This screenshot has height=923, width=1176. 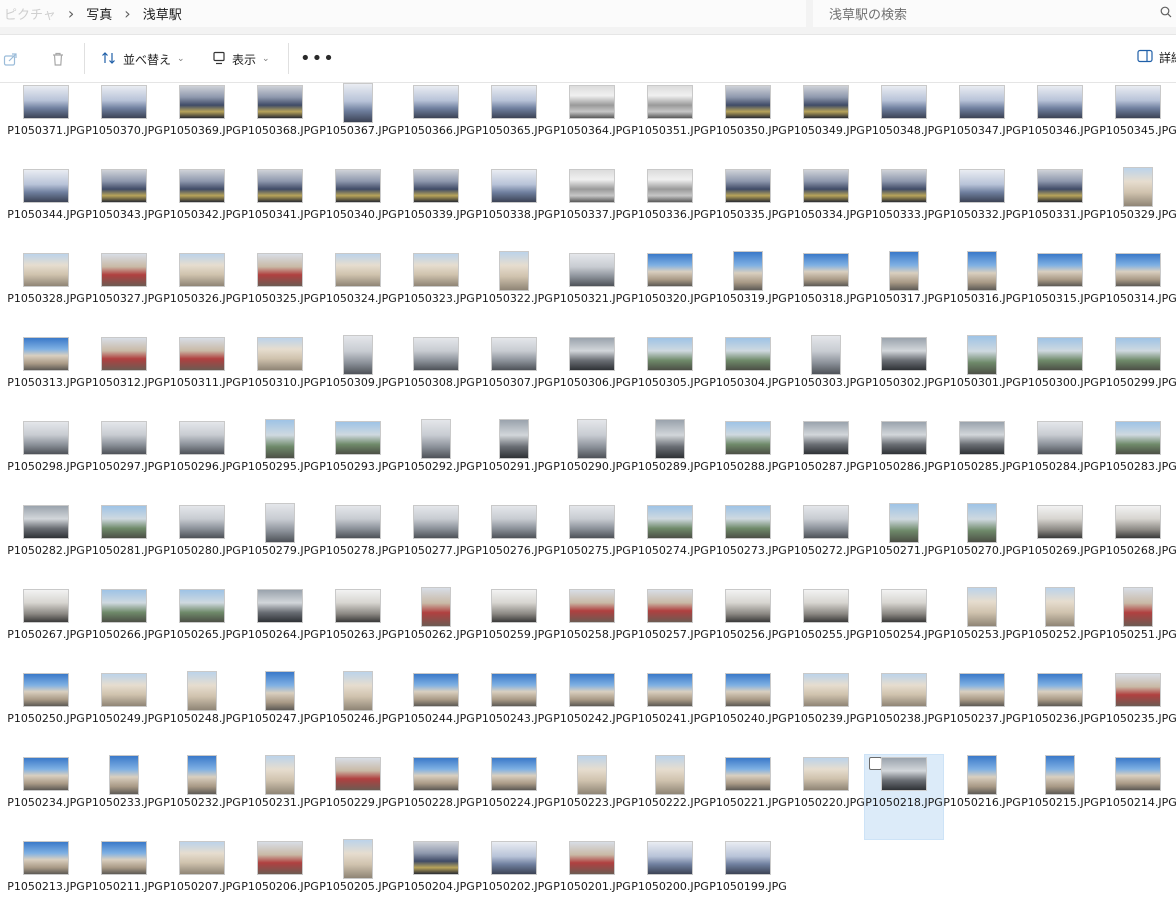 I want to click on file-item: P1050235.JPG, so click(x=1137, y=713).